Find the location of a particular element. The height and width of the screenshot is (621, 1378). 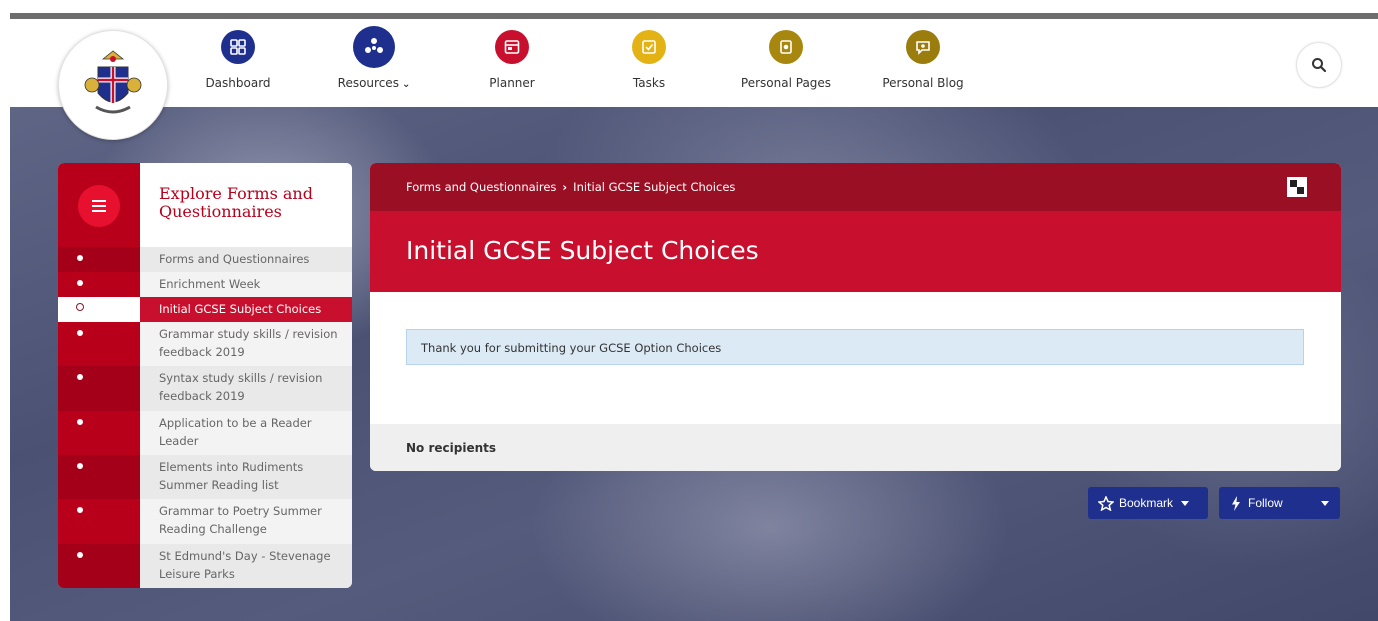

sidebar-menu-button is located at coordinates (99, 206).